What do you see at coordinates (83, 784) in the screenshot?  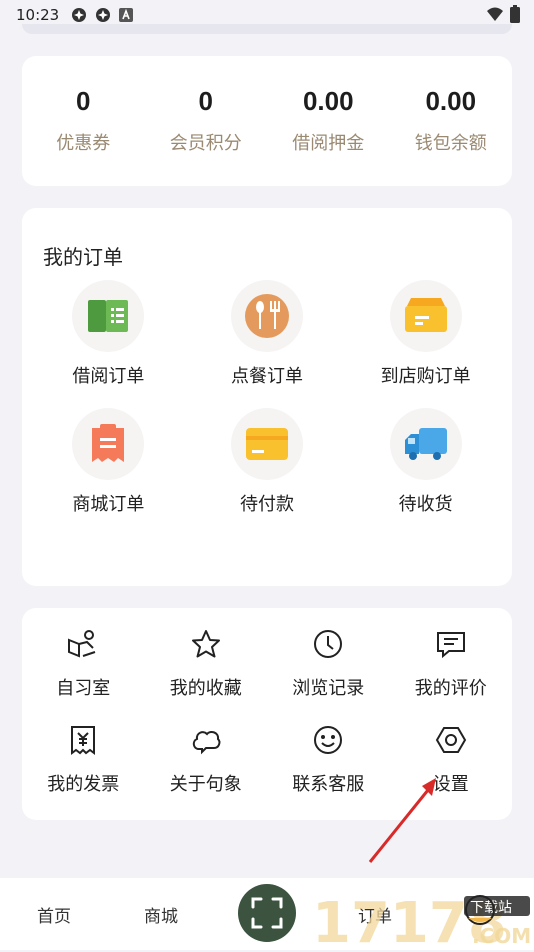 I see `tool-label: 我的发票` at bounding box center [83, 784].